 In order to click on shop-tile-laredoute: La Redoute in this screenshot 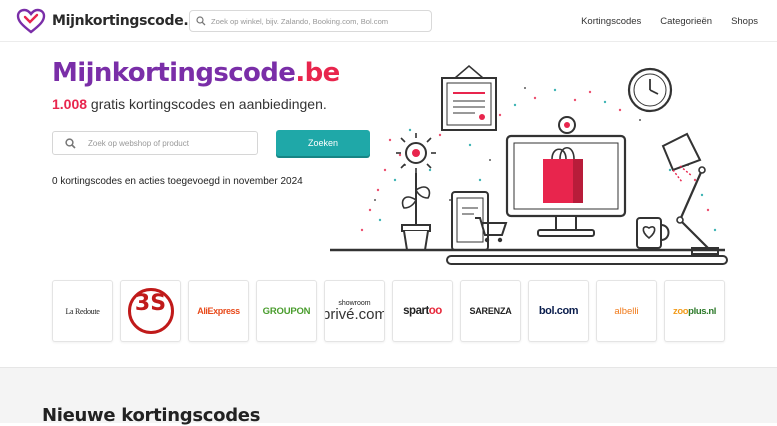, I will do `click(82, 311)`.